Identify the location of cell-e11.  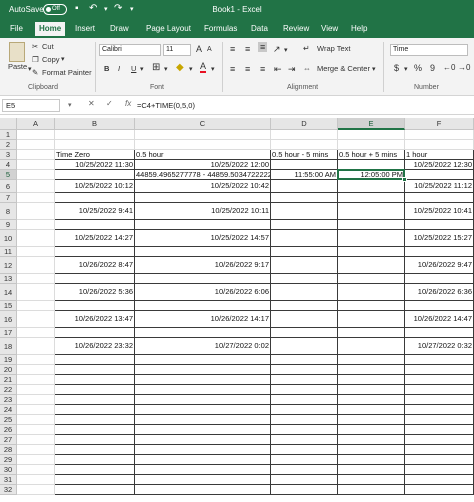
(371, 252).